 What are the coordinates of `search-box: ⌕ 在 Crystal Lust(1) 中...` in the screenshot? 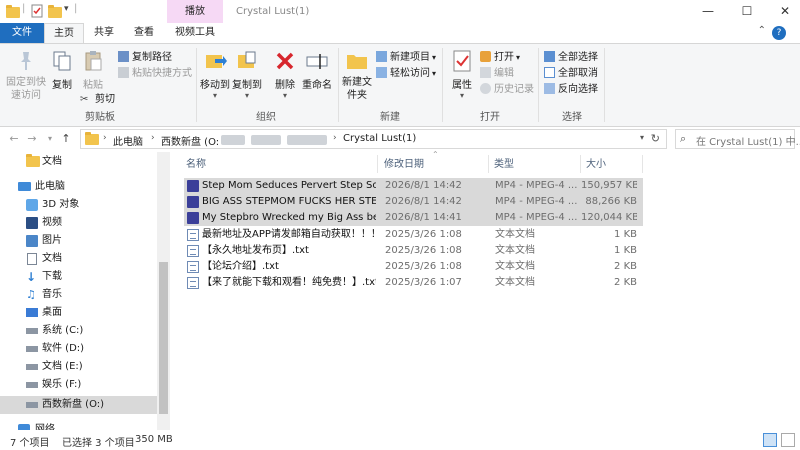 It's located at (737, 139).